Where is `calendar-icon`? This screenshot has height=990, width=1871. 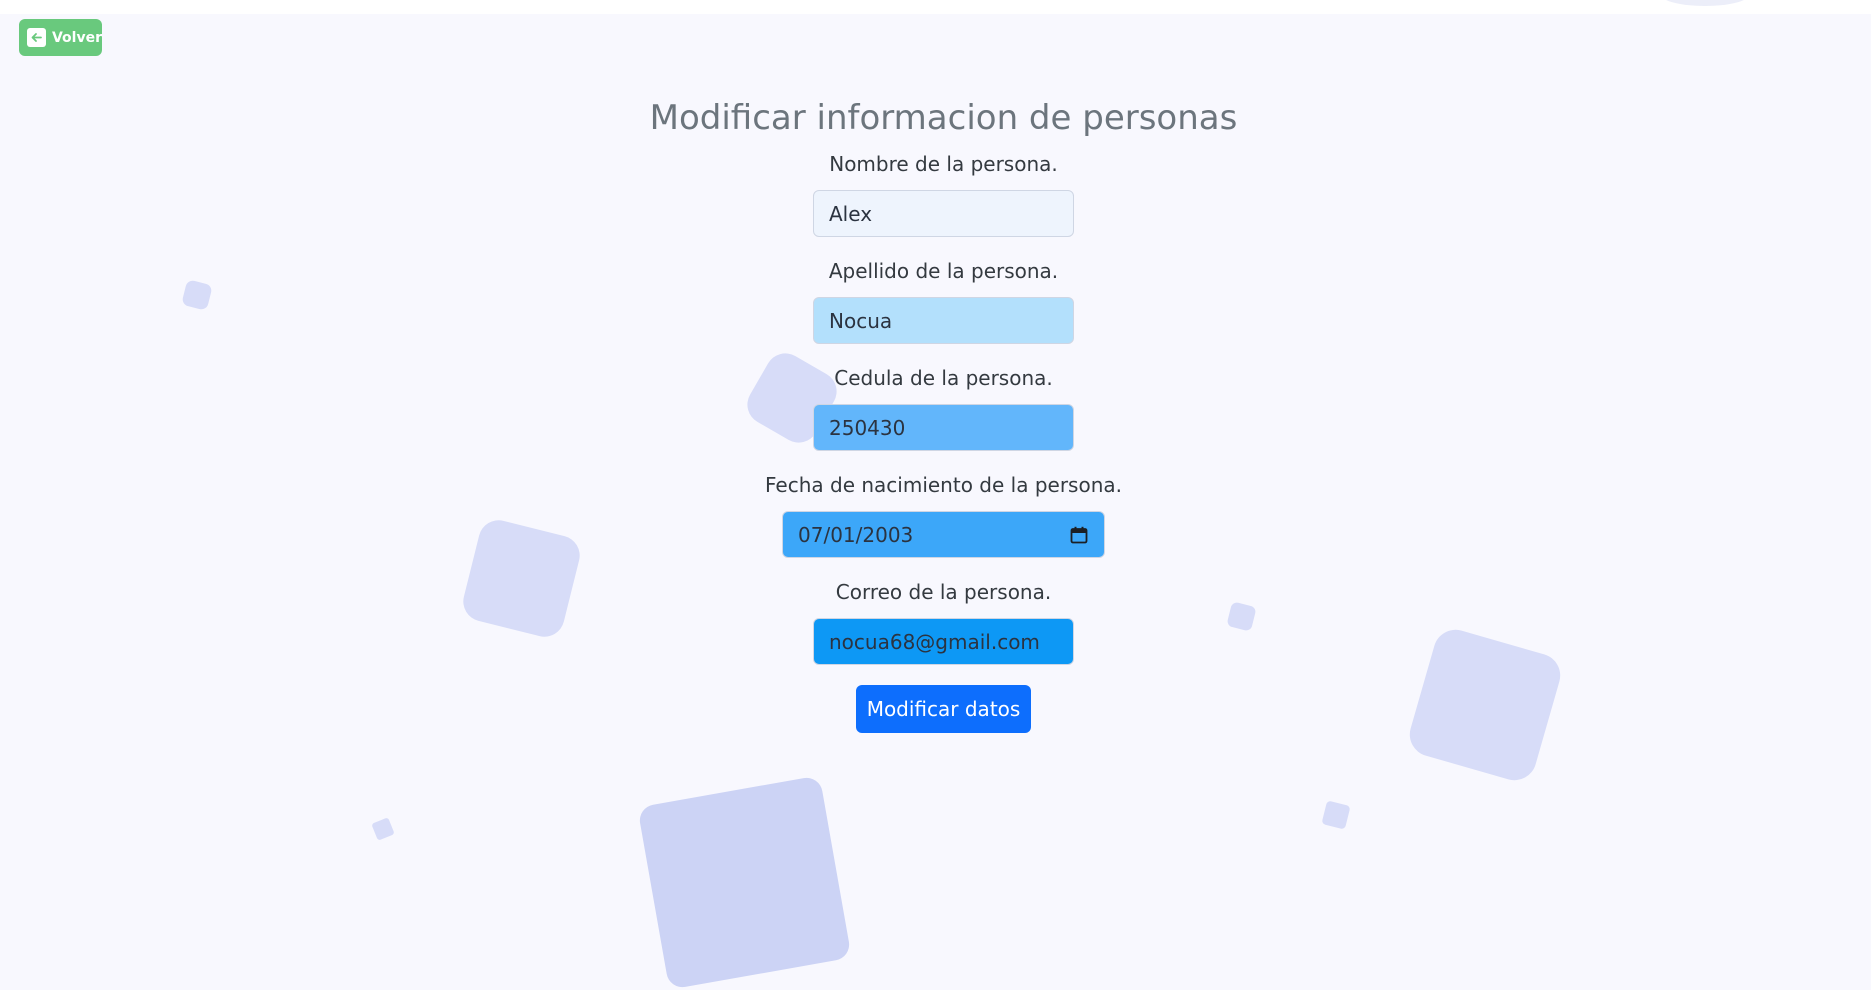 calendar-icon is located at coordinates (1079, 535).